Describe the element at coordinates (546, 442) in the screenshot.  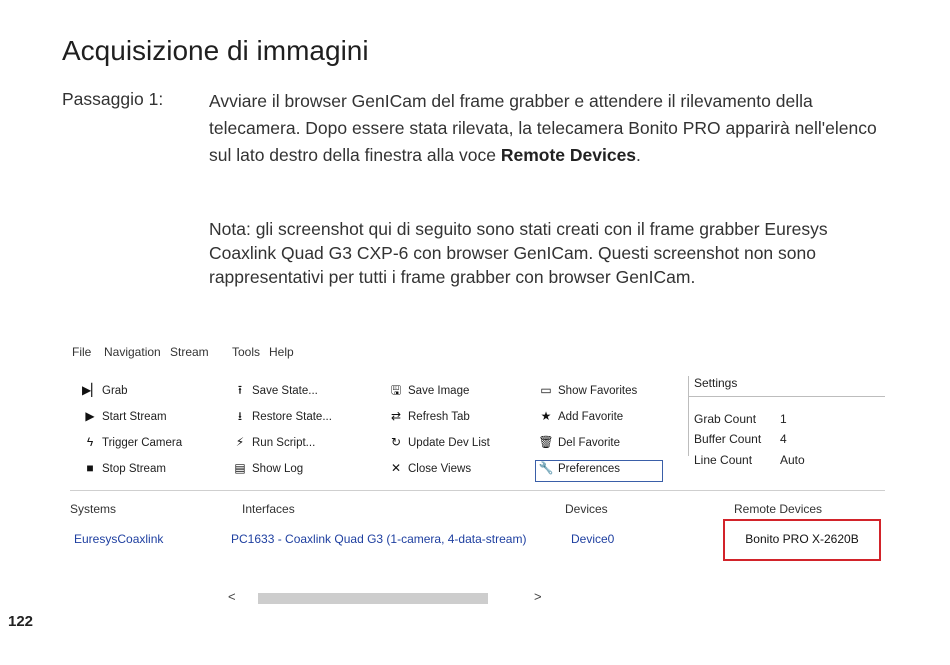
I see `trash-icon: 🗑` at that location.